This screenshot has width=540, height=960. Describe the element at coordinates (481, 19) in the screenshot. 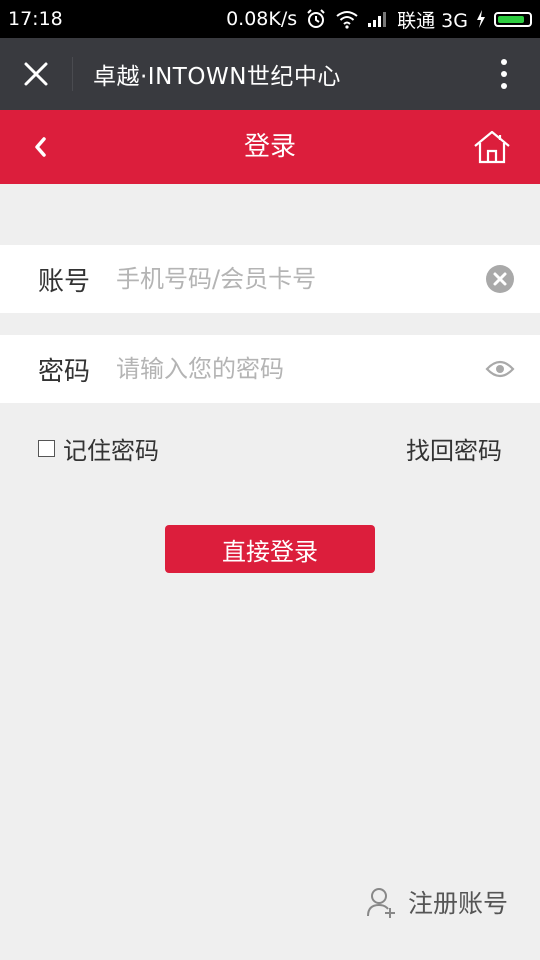

I see `charging-icon` at that location.